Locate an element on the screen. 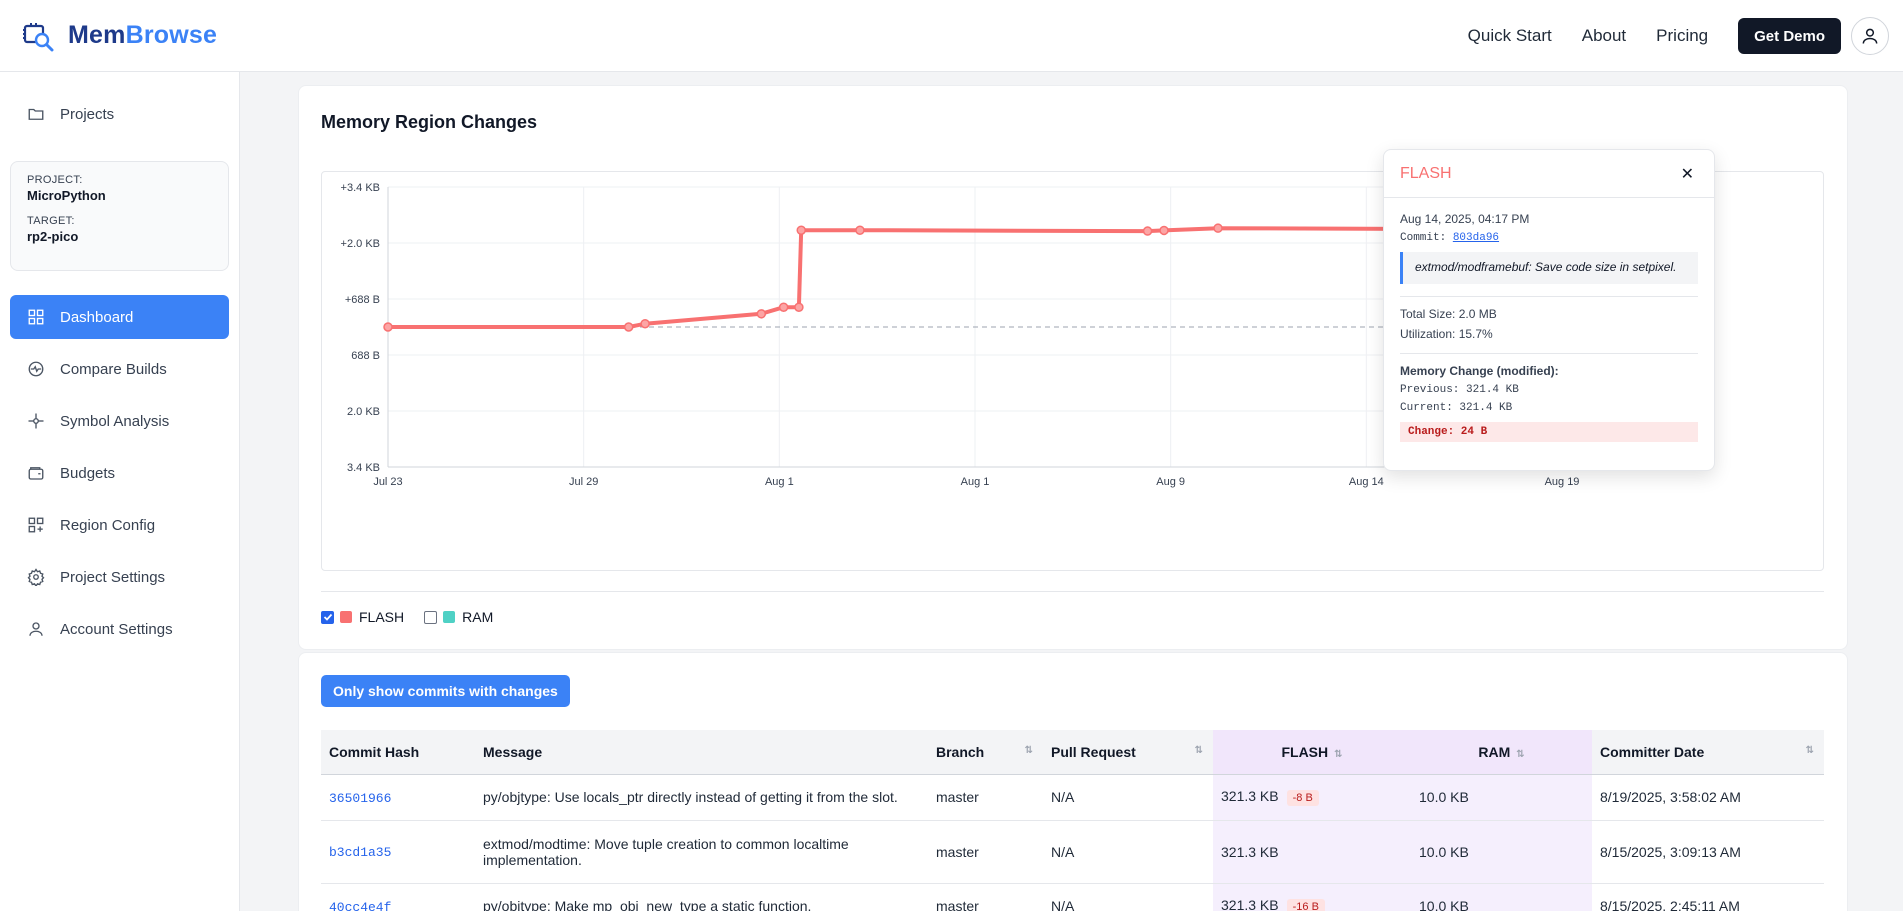  cell-committer-date: 8/15/2025, 3:09:13 AM is located at coordinates (1708, 852).